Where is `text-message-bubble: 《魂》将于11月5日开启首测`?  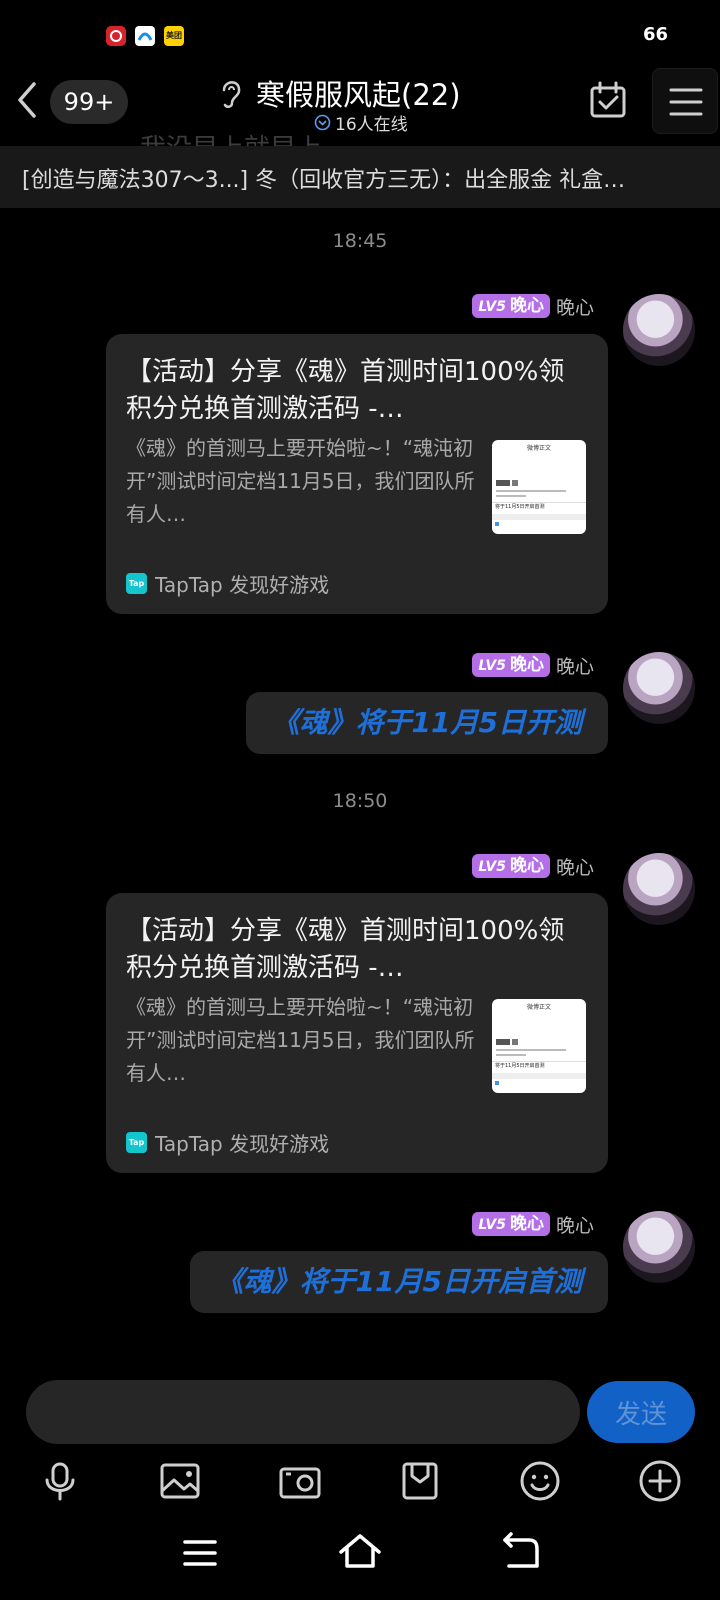
text-message-bubble: 《魂》将于11月5日开启首测 is located at coordinates (398, 1282).